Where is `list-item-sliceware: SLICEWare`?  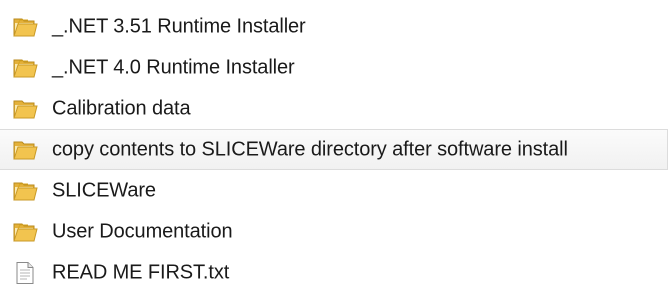
list-item-sliceware: SLICEWare is located at coordinates (335, 190).